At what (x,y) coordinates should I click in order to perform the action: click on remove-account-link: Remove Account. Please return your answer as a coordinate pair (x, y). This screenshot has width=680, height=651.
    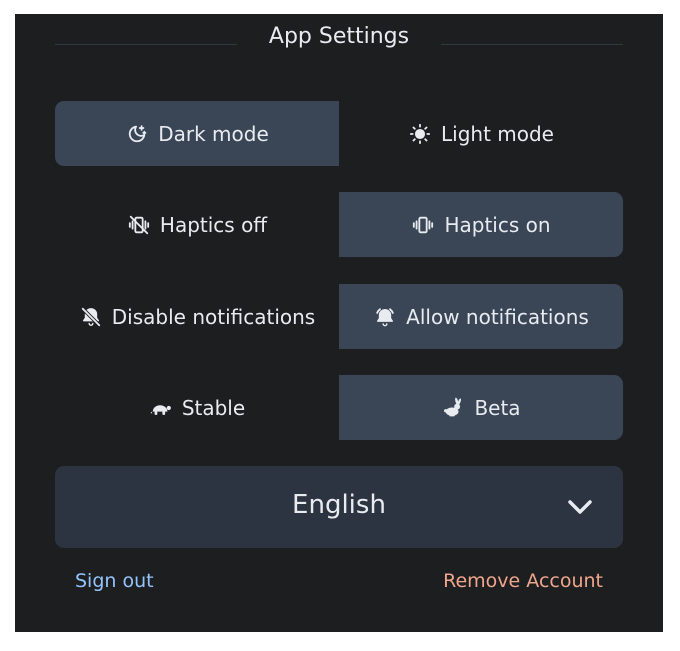
    Looking at the image, I should click on (523, 581).